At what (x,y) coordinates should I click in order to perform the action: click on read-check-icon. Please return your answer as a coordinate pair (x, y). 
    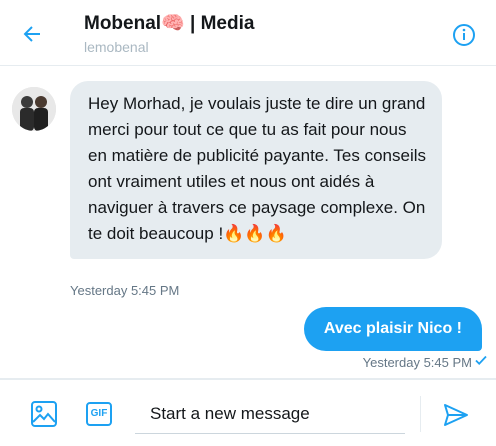
    Looking at the image, I should click on (481, 360).